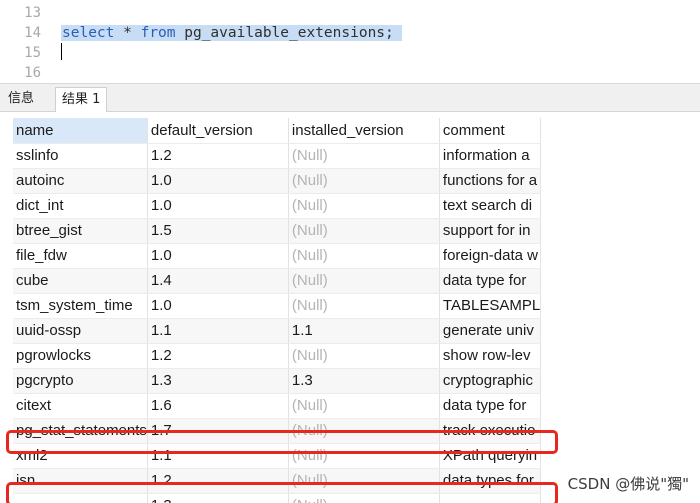 Image resolution: width=700 pixels, height=503 pixels. I want to click on line-number: 15, so click(32, 53).